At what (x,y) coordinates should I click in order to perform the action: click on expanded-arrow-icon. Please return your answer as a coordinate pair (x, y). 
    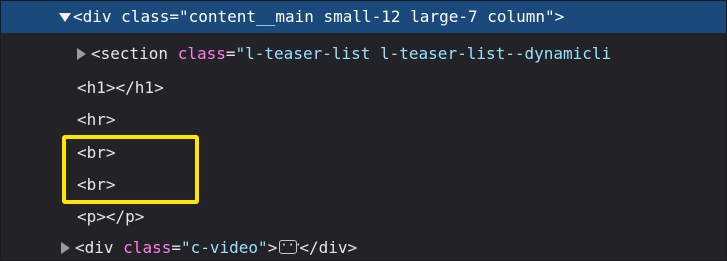
    Looking at the image, I should click on (65, 17).